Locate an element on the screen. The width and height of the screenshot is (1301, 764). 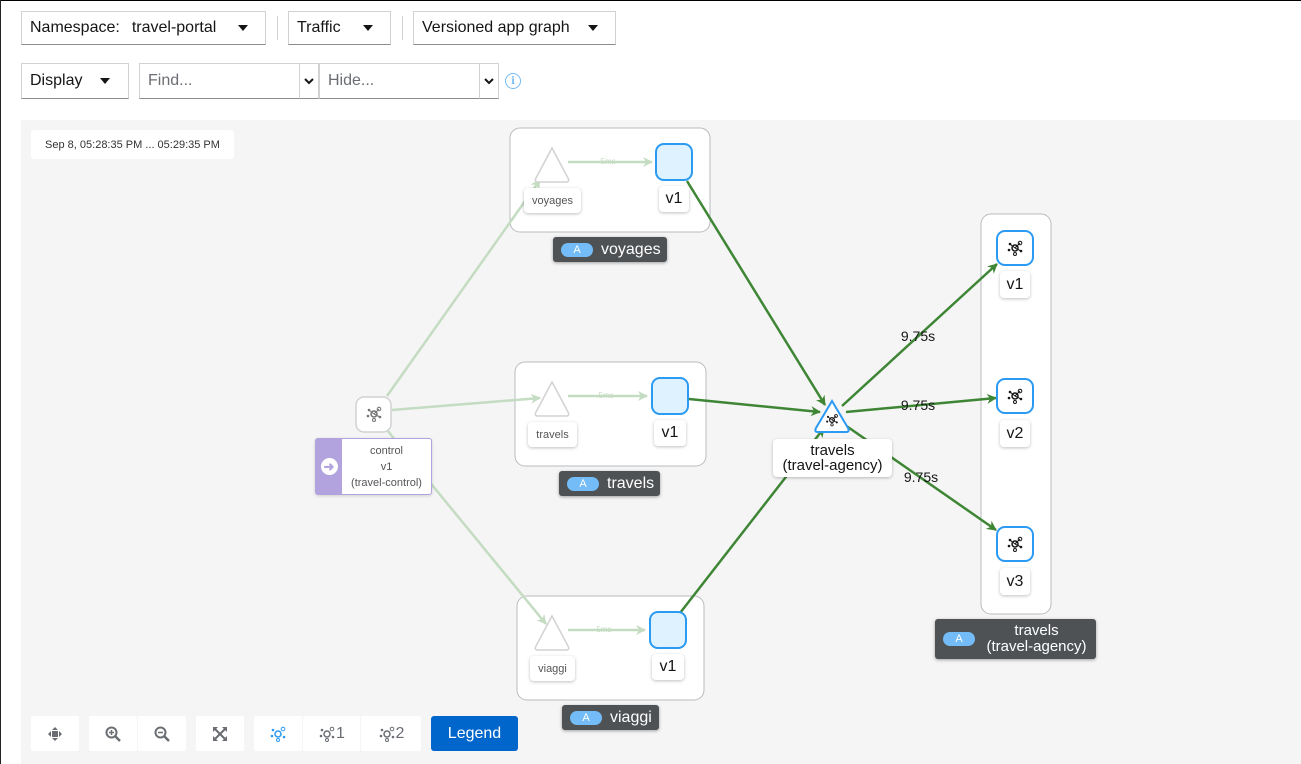
control-badge: ➜ is located at coordinates (329, 466).